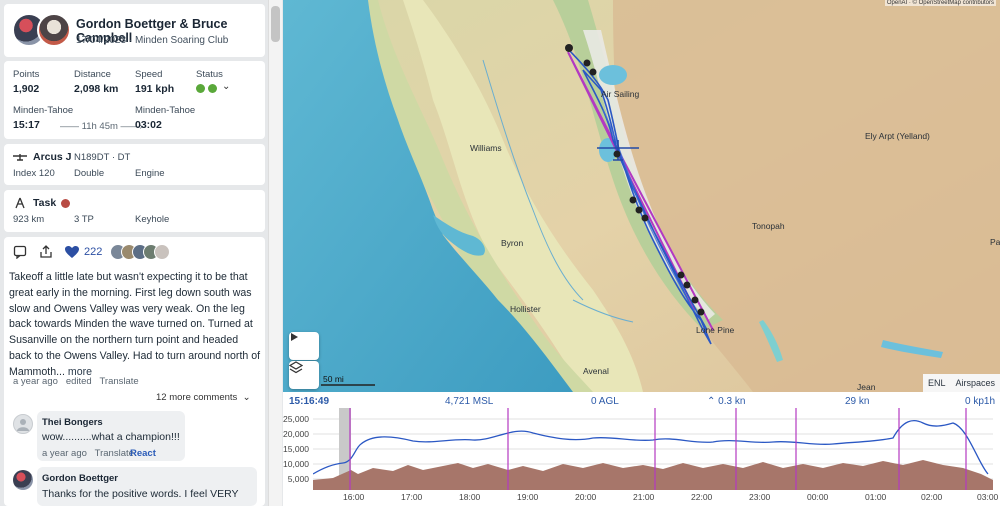 This screenshot has height=506, width=1000. I want to click on place-label: Jean, so click(866, 387).